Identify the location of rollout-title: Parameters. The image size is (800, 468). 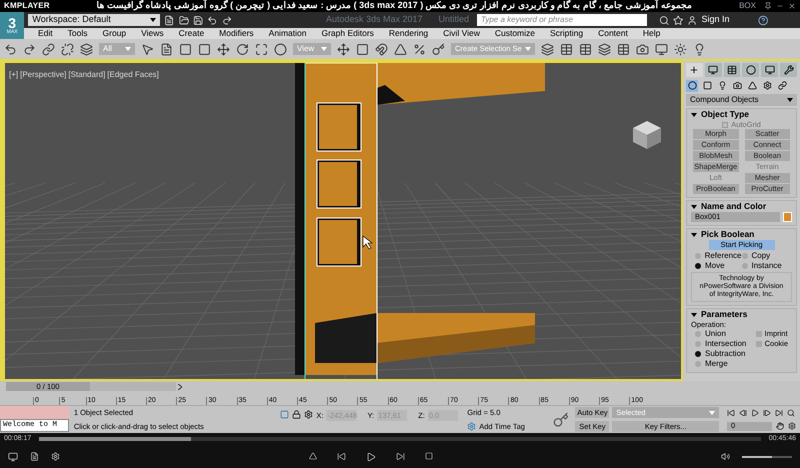
(724, 314).